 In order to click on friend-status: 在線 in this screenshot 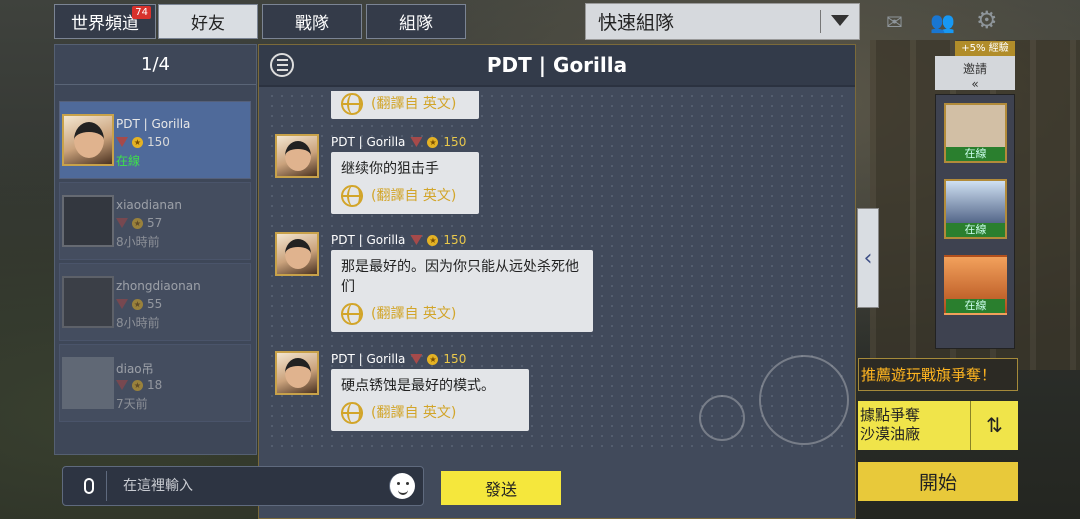, I will do `click(128, 161)`.